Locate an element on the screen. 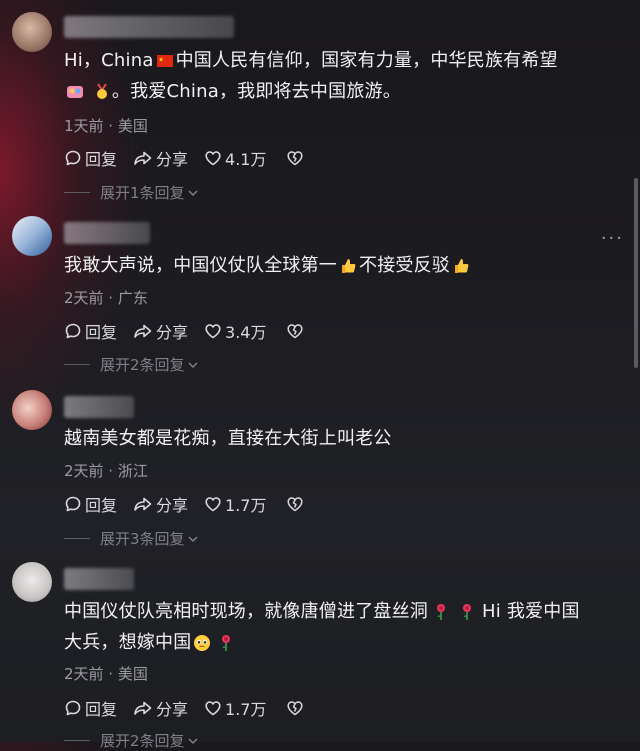 The width and height of the screenshot is (640, 751). comment-actions: 回复 分享 4.1万 is located at coordinates (184, 158).